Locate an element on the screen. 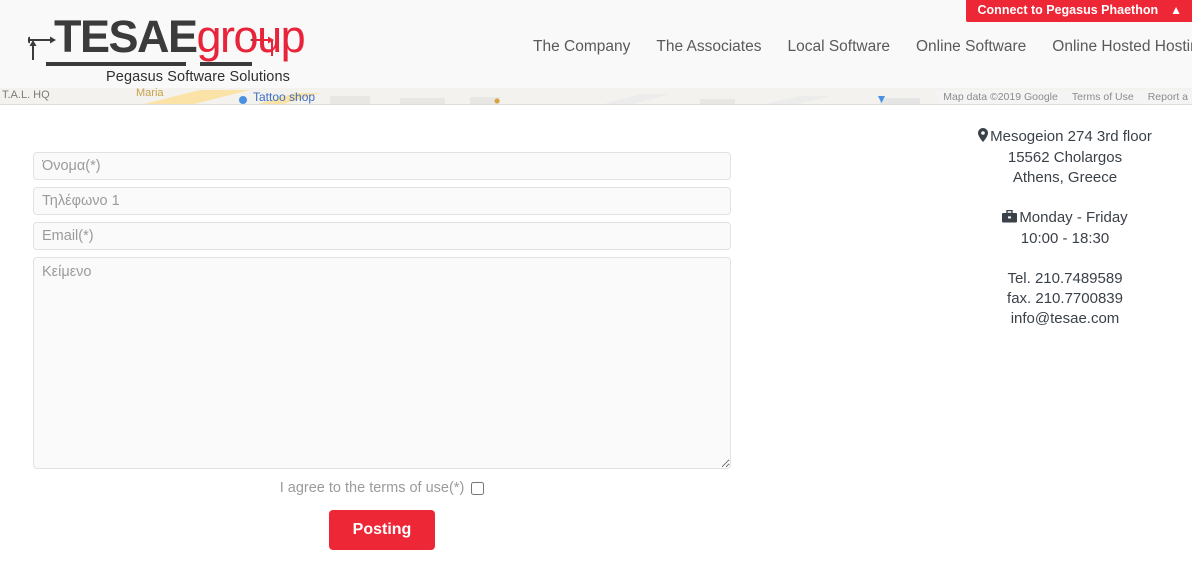 The height and width of the screenshot is (576, 1192). email-address: info@tesae.com is located at coordinates (1065, 319).